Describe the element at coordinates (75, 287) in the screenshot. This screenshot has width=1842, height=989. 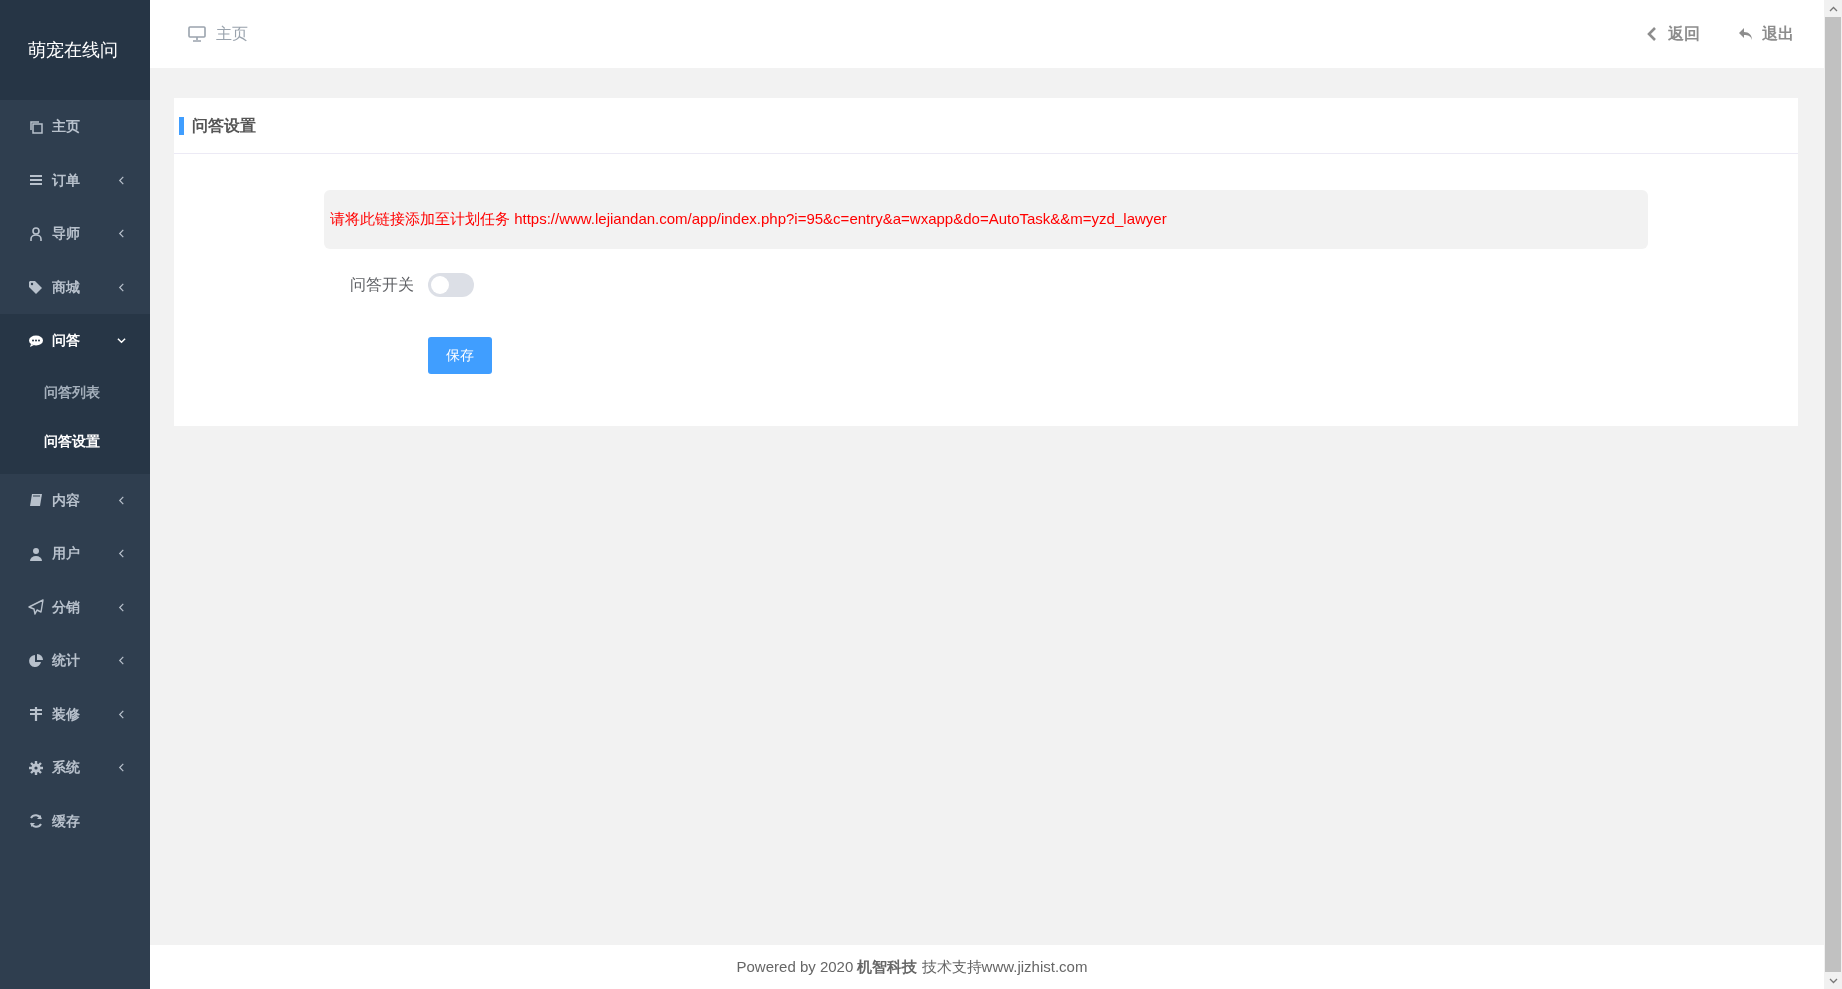
I see `sidebar-menu-item: 商城` at that location.